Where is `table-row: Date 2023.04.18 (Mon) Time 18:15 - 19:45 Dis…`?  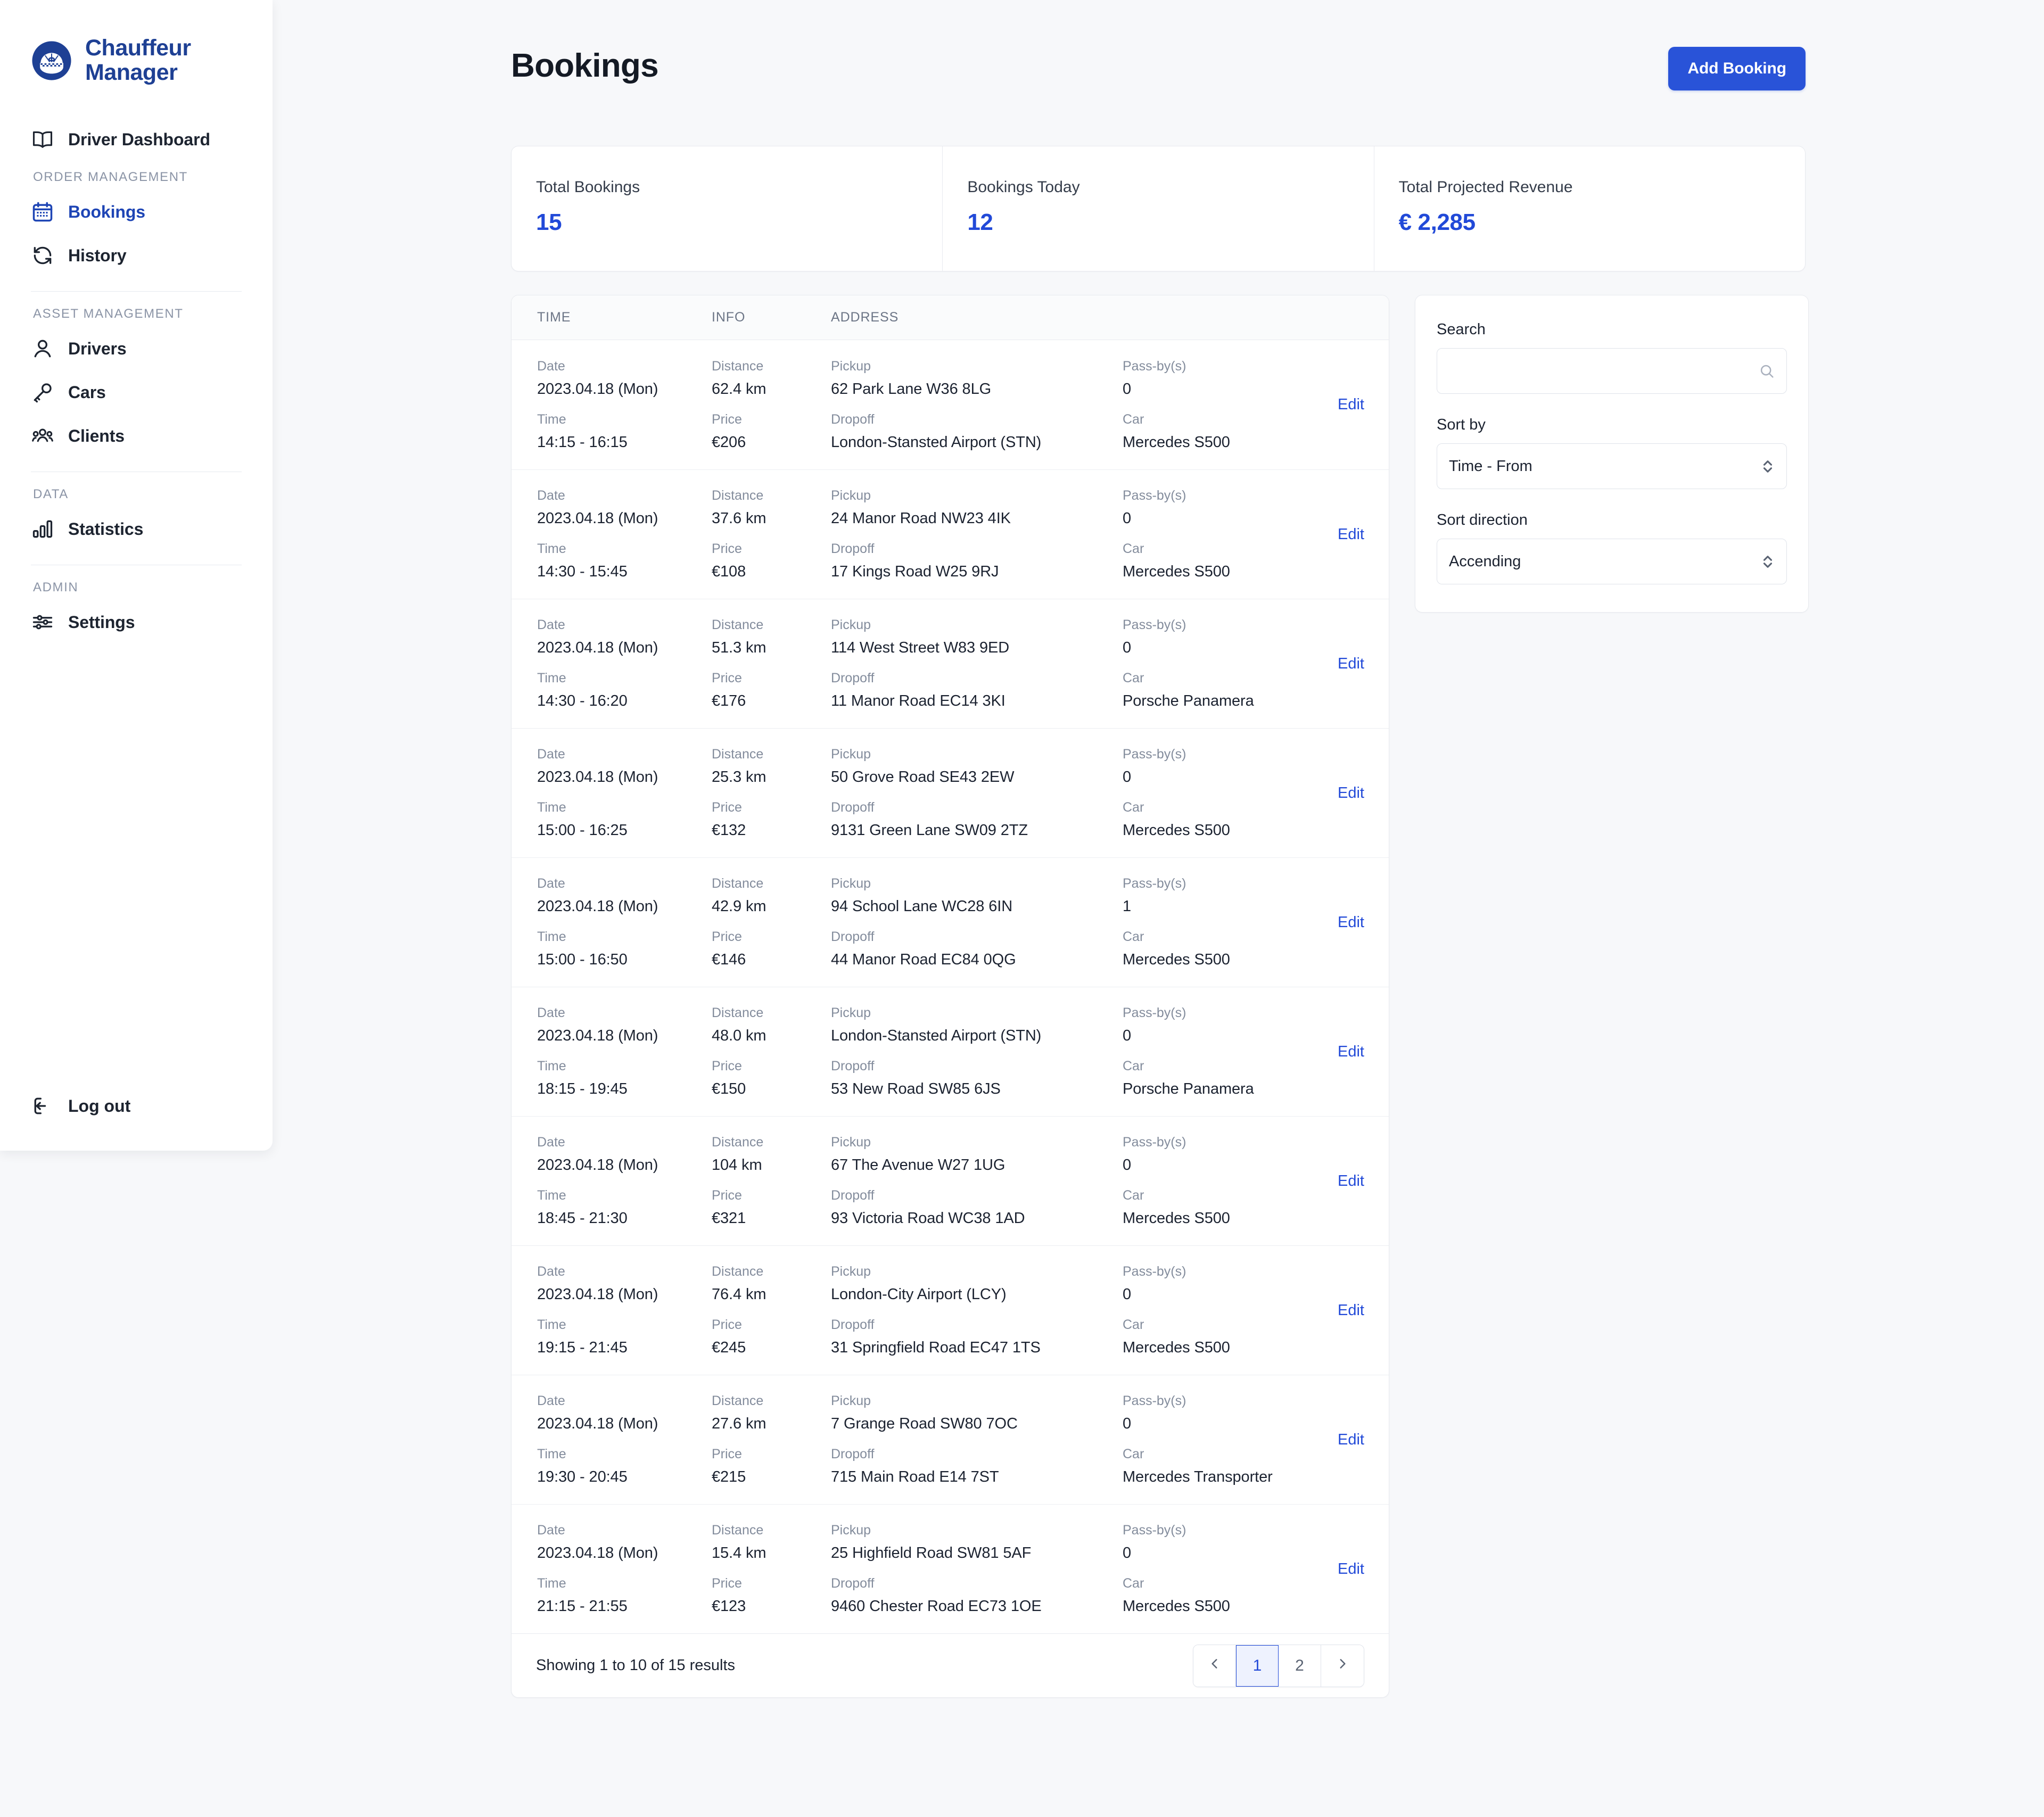 table-row: Date 2023.04.18 (Mon) Time 18:15 - 19:45 Dis… is located at coordinates (951, 1051).